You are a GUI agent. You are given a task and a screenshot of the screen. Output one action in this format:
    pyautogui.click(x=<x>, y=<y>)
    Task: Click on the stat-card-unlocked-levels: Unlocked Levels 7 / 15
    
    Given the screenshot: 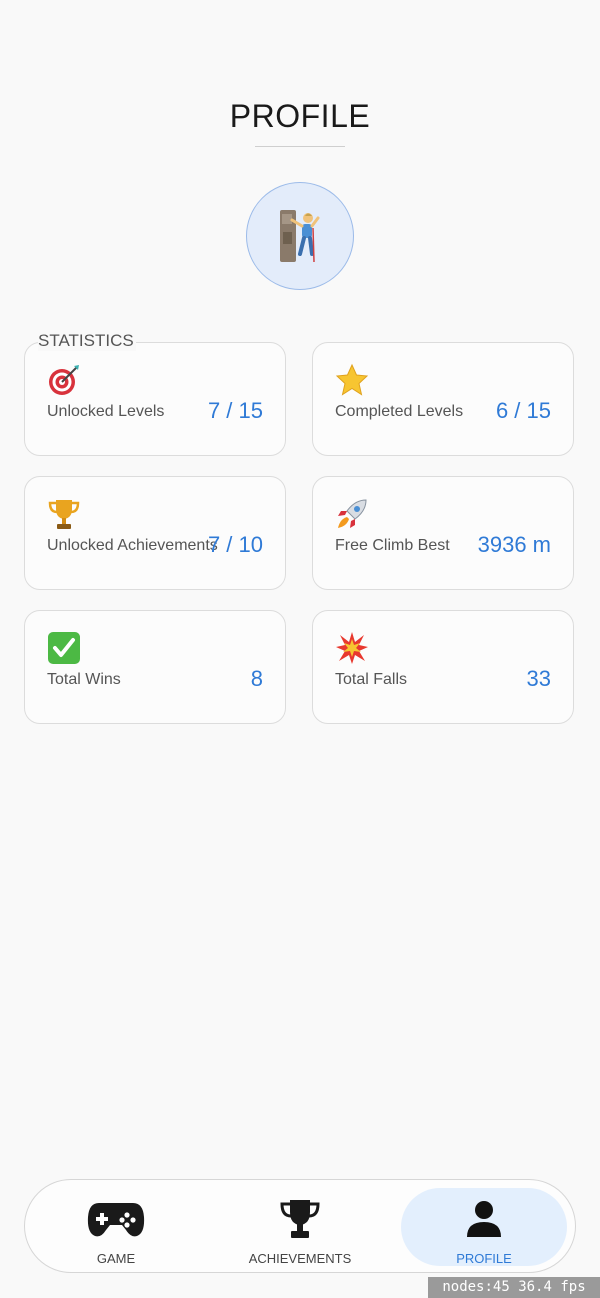 What is the action you would take?
    pyautogui.click(x=155, y=399)
    